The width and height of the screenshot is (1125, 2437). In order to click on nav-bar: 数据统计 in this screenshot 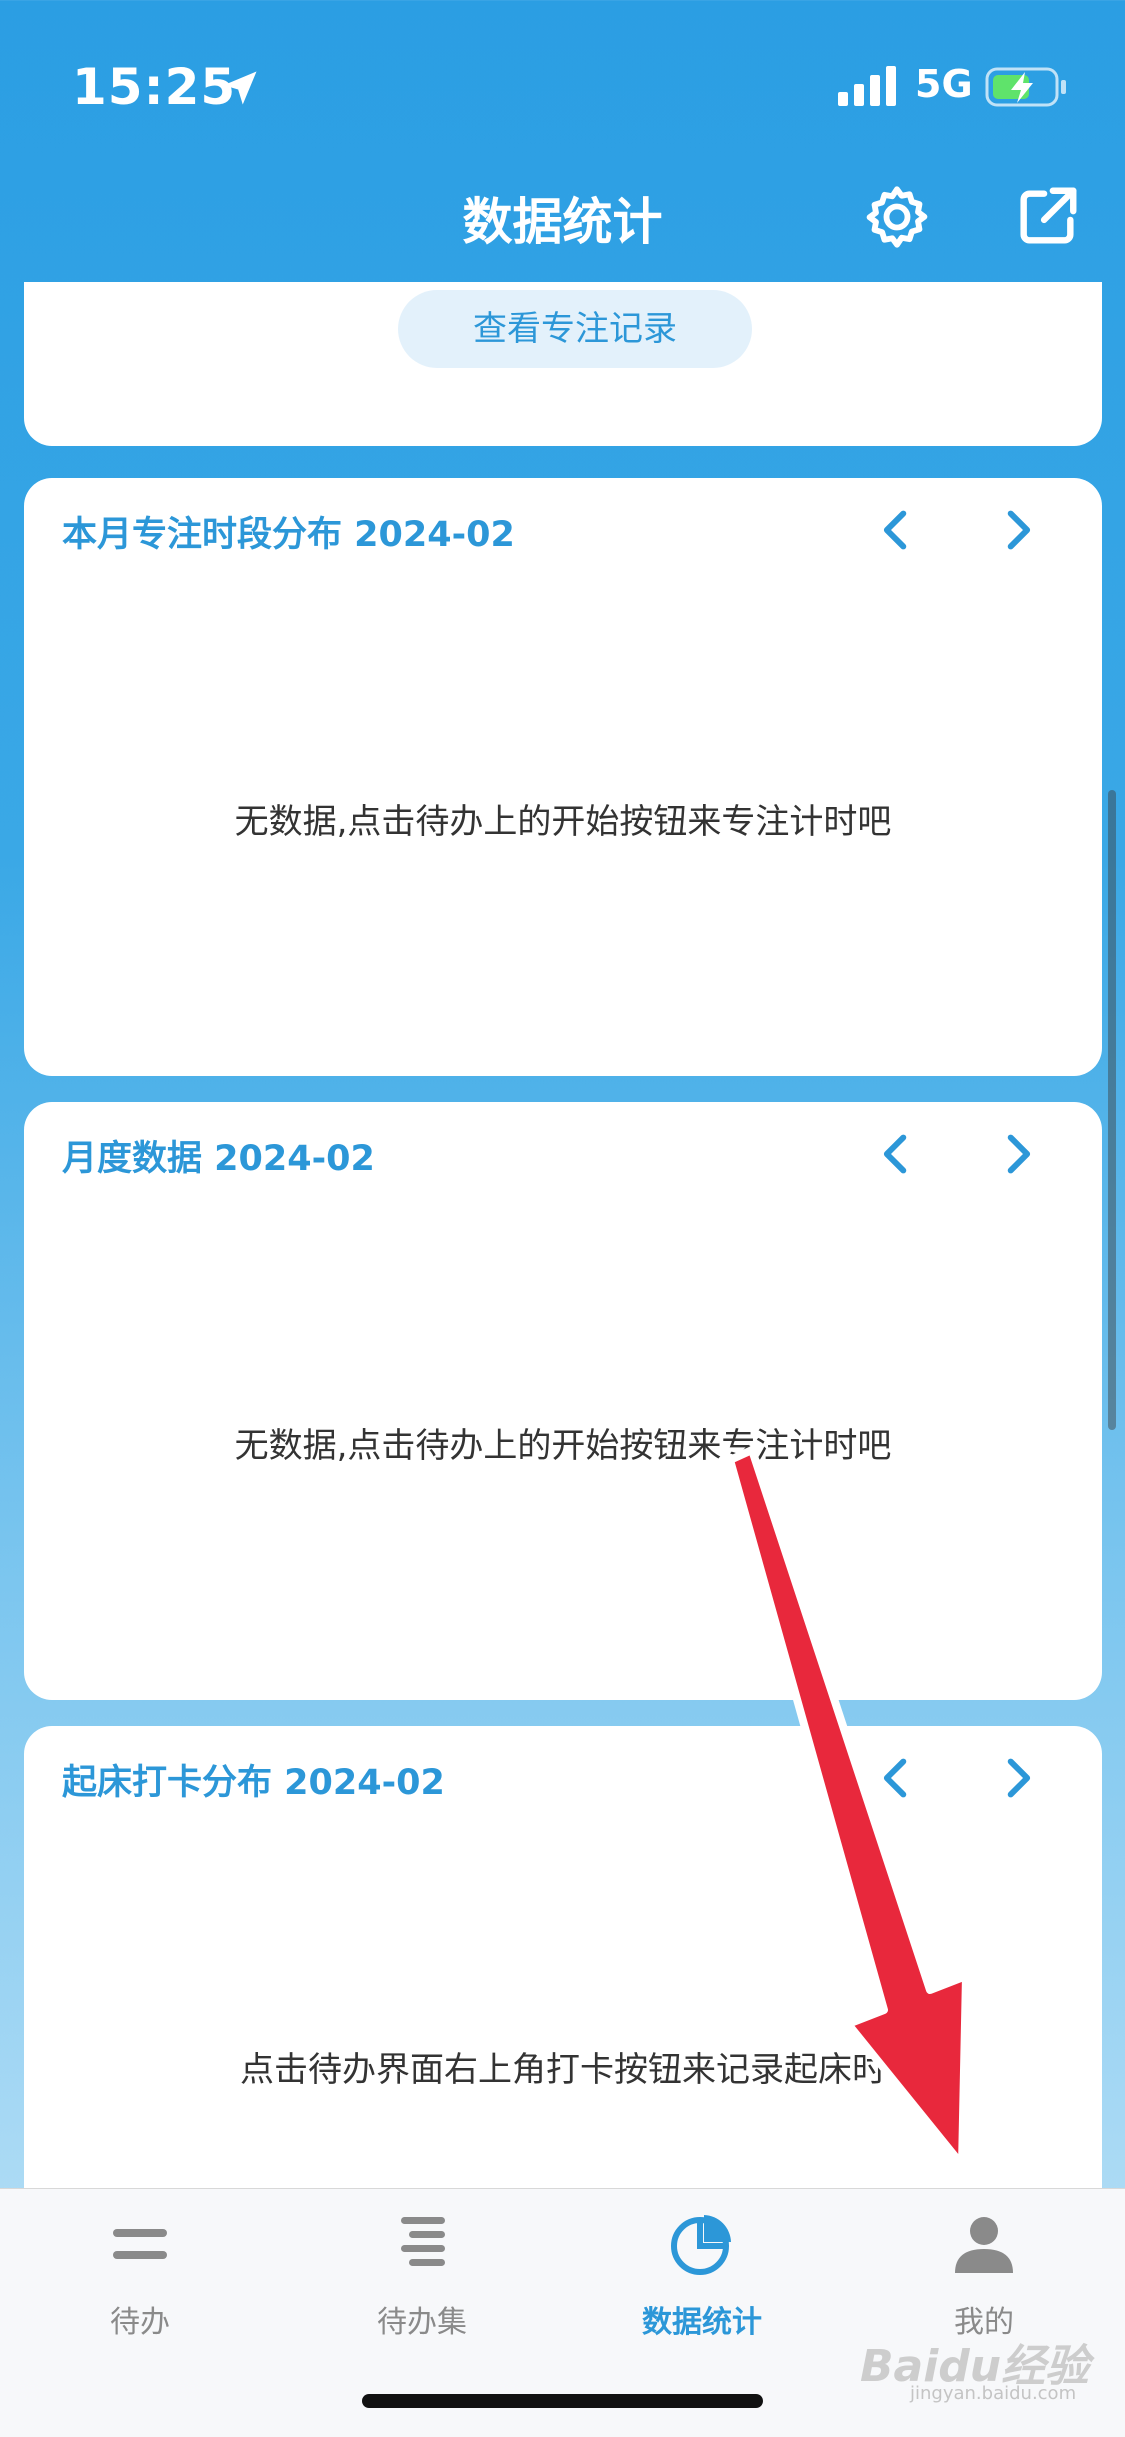, I will do `click(562, 226)`.